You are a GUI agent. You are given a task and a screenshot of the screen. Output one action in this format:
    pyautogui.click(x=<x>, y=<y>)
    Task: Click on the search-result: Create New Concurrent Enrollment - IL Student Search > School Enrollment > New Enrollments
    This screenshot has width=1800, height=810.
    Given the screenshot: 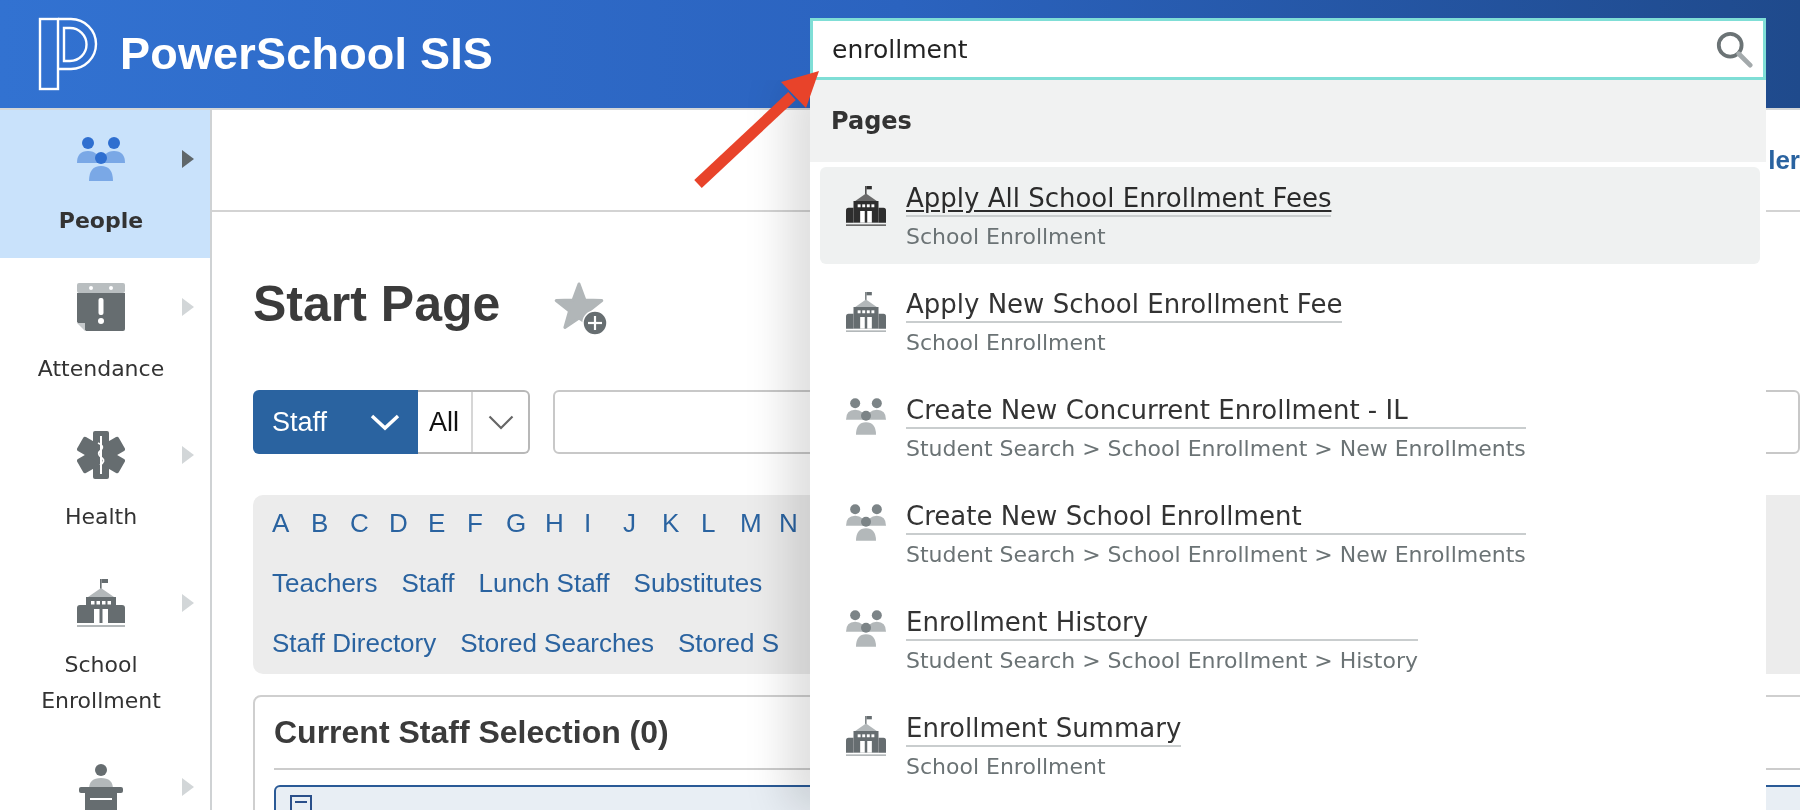 What is the action you would take?
    pyautogui.click(x=1290, y=427)
    